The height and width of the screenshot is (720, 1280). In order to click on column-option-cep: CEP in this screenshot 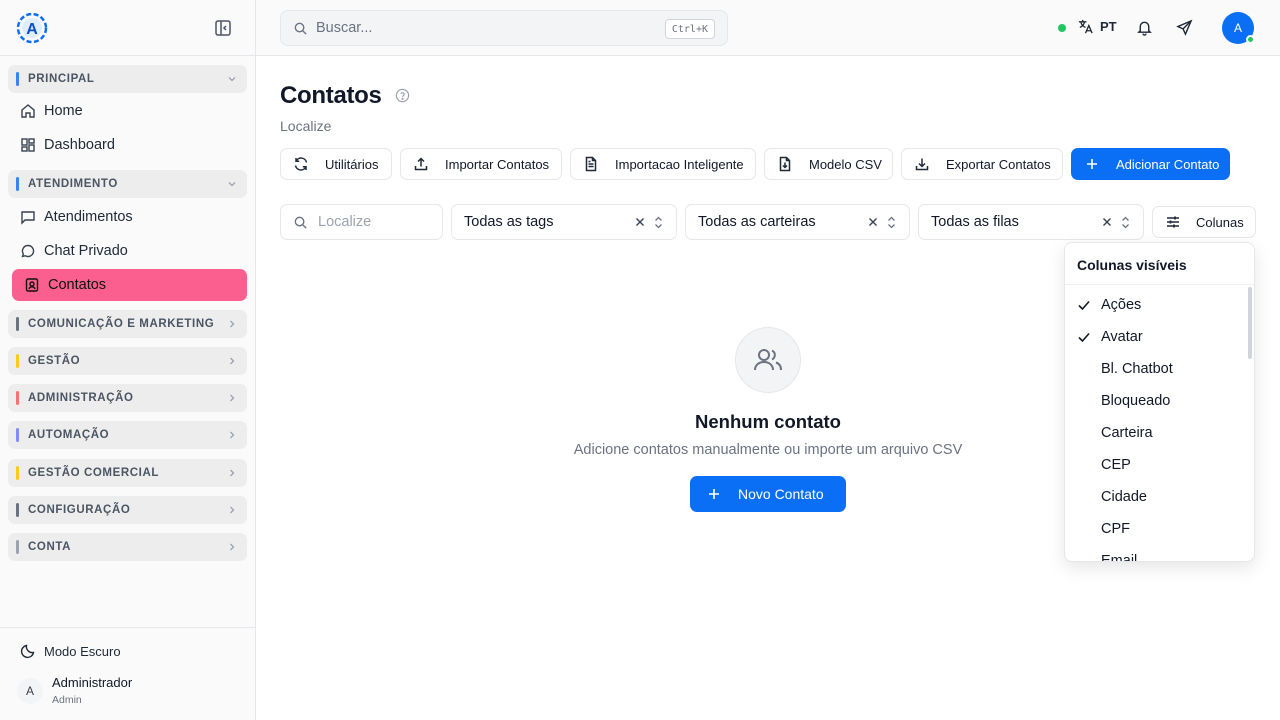, I will do `click(1155, 465)`.